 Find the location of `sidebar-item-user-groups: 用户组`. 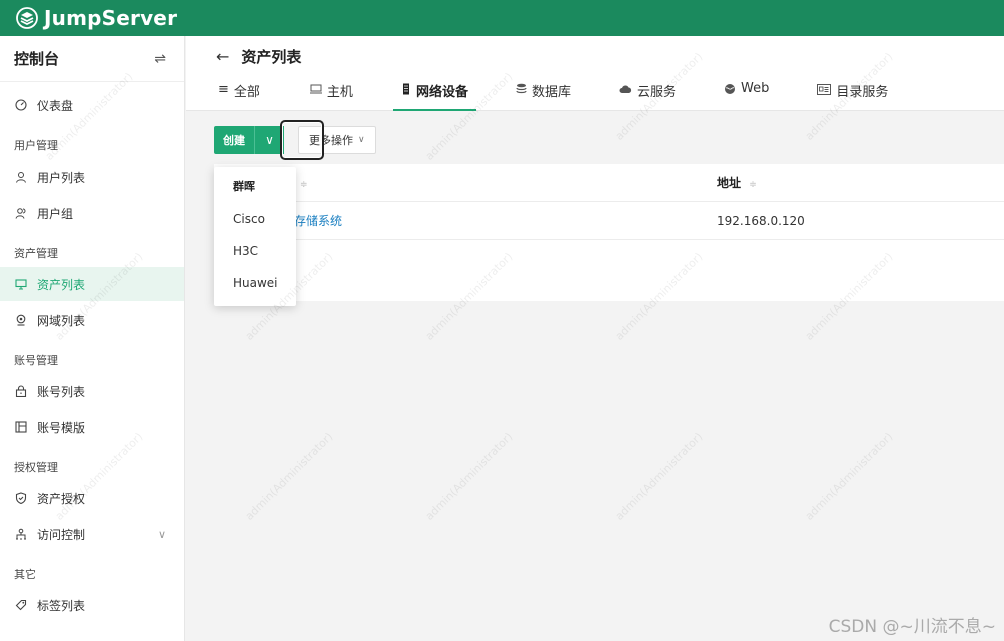

sidebar-item-user-groups: 用户组 is located at coordinates (92, 213).